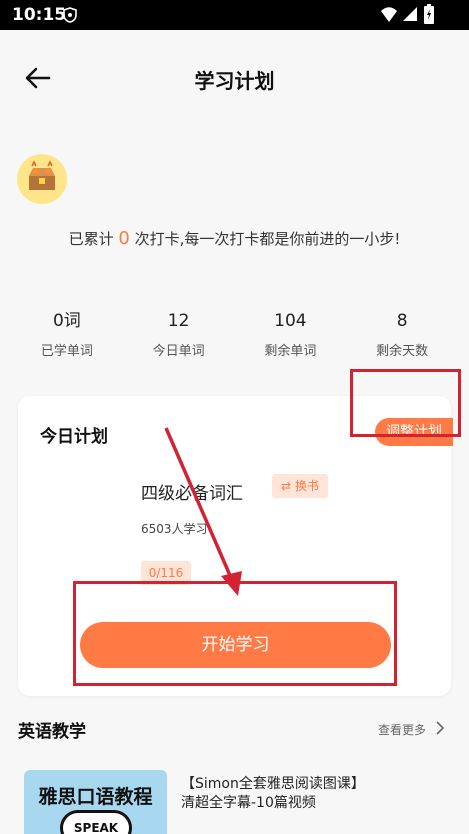 The height and width of the screenshot is (834, 469). I want to click on view-more-link: 查看更多, so click(402, 729).